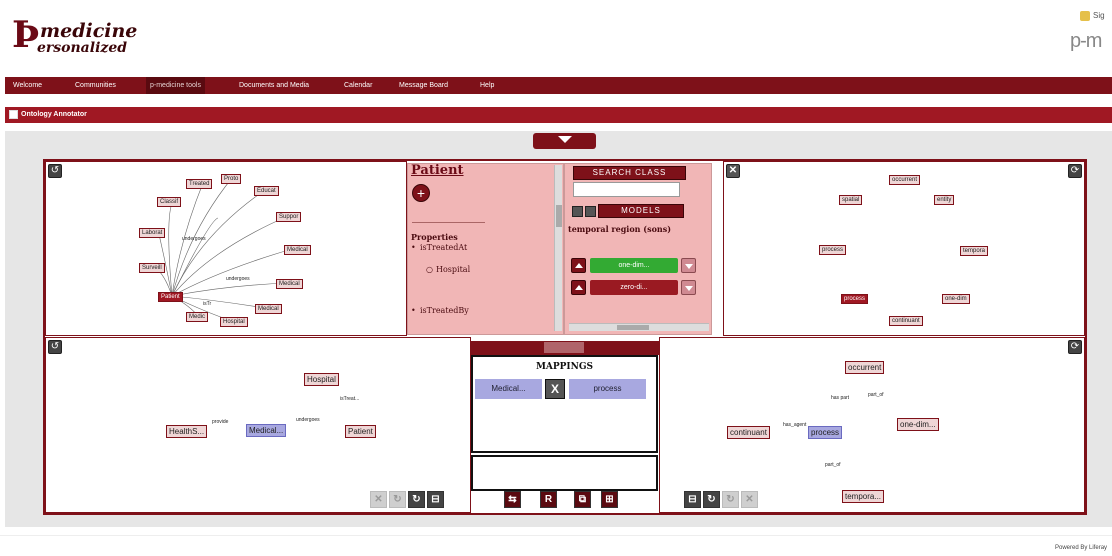 The width and height of the screenshot is (1112, 556). What do you see at coordinates (197, 317) in the screenshot?
I see `graph-node: Medic` at bounding box center [197, 317].